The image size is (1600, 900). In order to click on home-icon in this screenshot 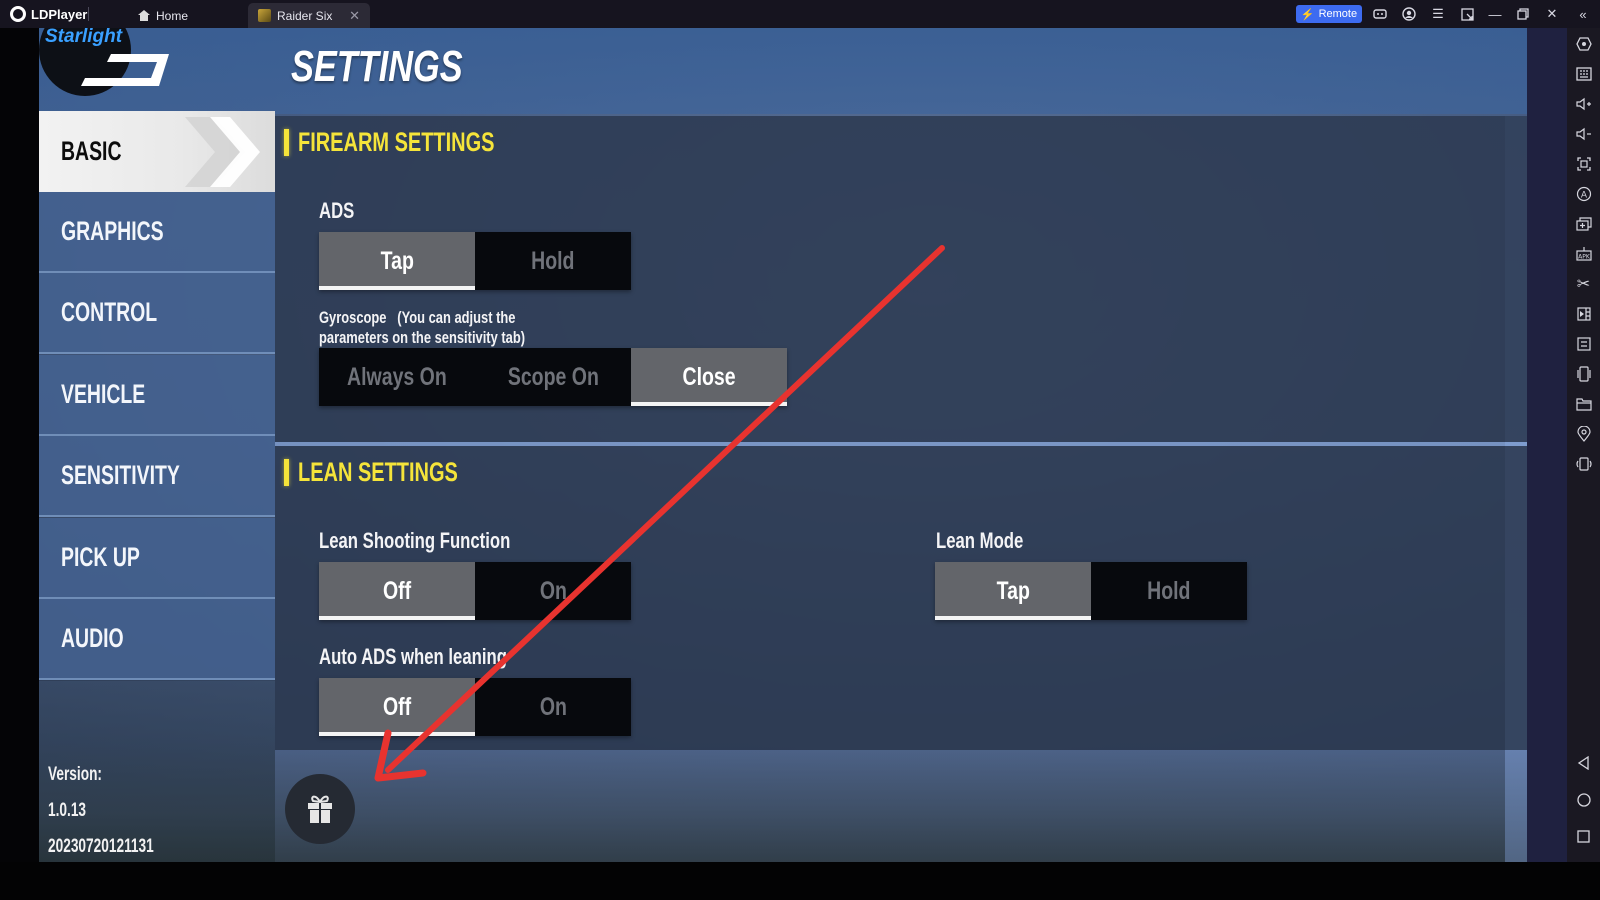, I will do `click(144, 15)`.